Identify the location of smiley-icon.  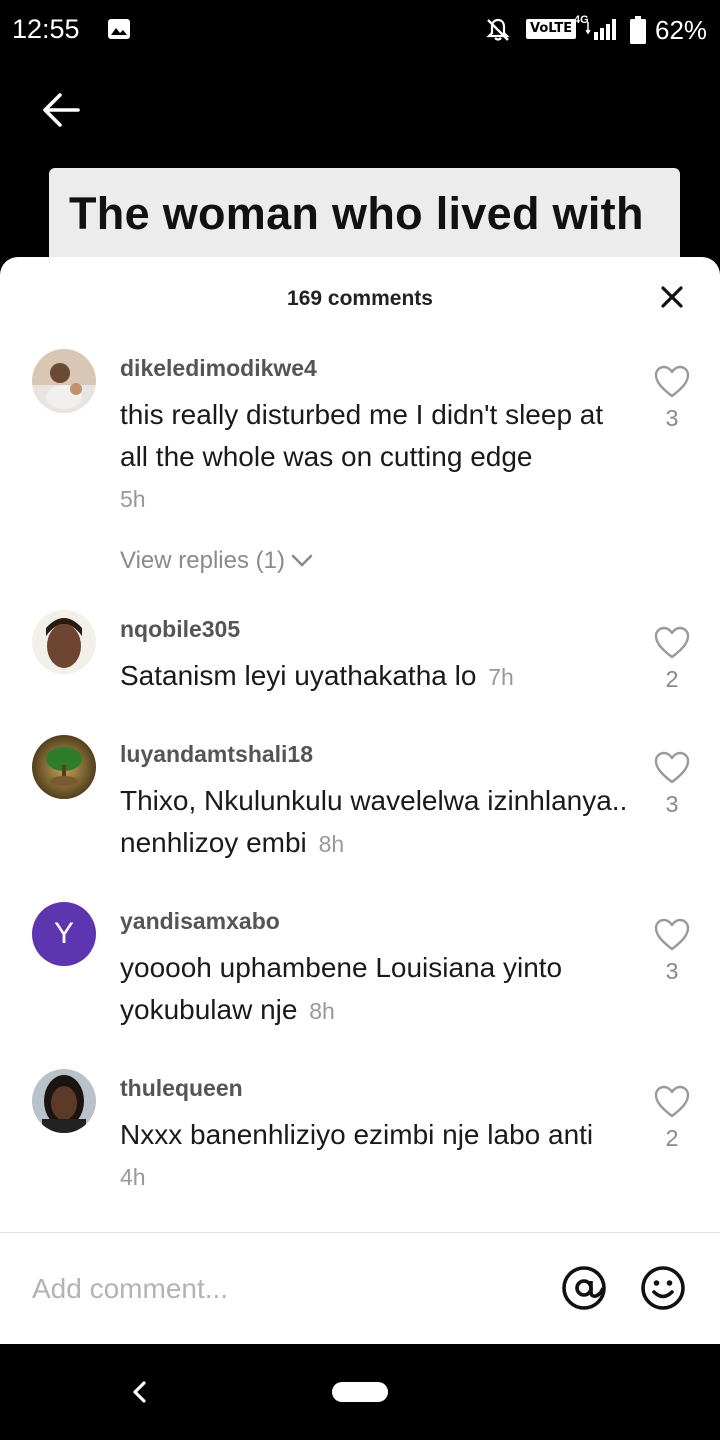
(663, 1288).